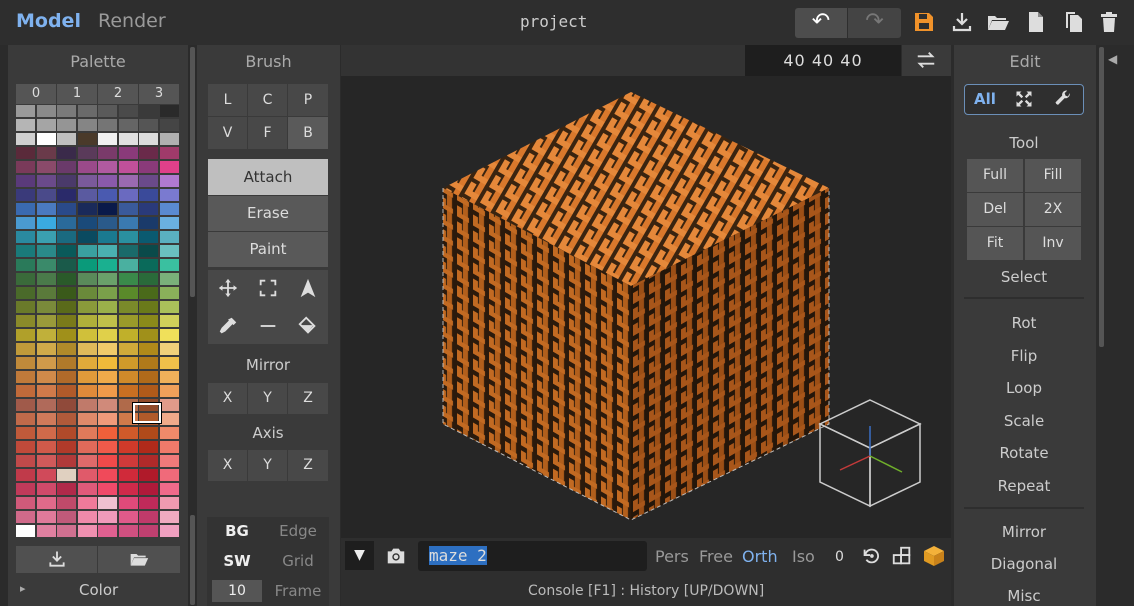  Describe the element at coordinates (1053, 175) in the screenshot. I see `tool-fill-button: Fill` at that location.